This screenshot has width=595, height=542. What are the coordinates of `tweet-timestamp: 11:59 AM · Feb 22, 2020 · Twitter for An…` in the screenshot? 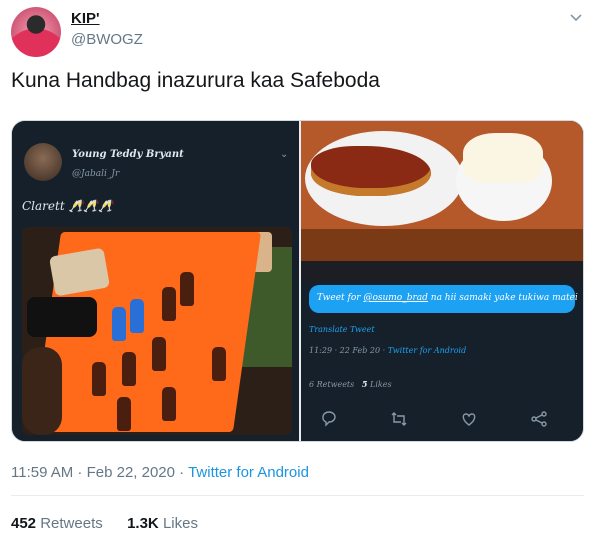 It's located at (160, 472).